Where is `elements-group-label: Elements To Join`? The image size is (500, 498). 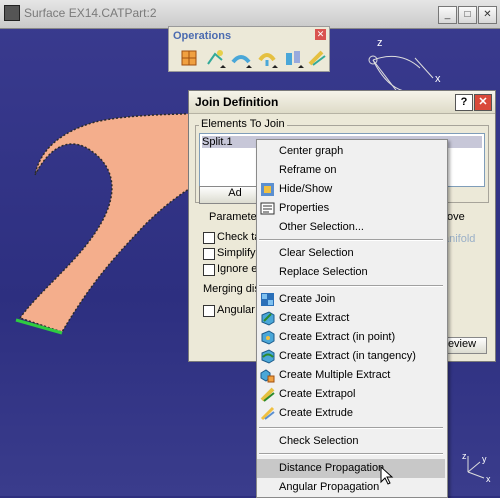
elements-group-label: Elements To Join is located at coordinates (243, 124).